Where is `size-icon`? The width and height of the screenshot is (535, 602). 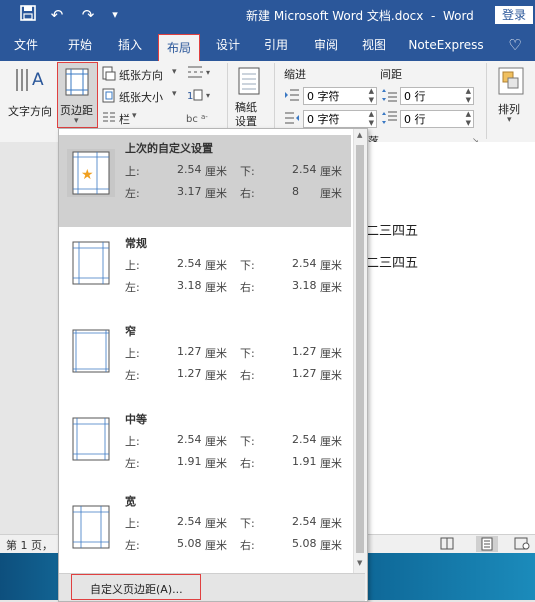
size-icon is located at coordinates (109, 97).